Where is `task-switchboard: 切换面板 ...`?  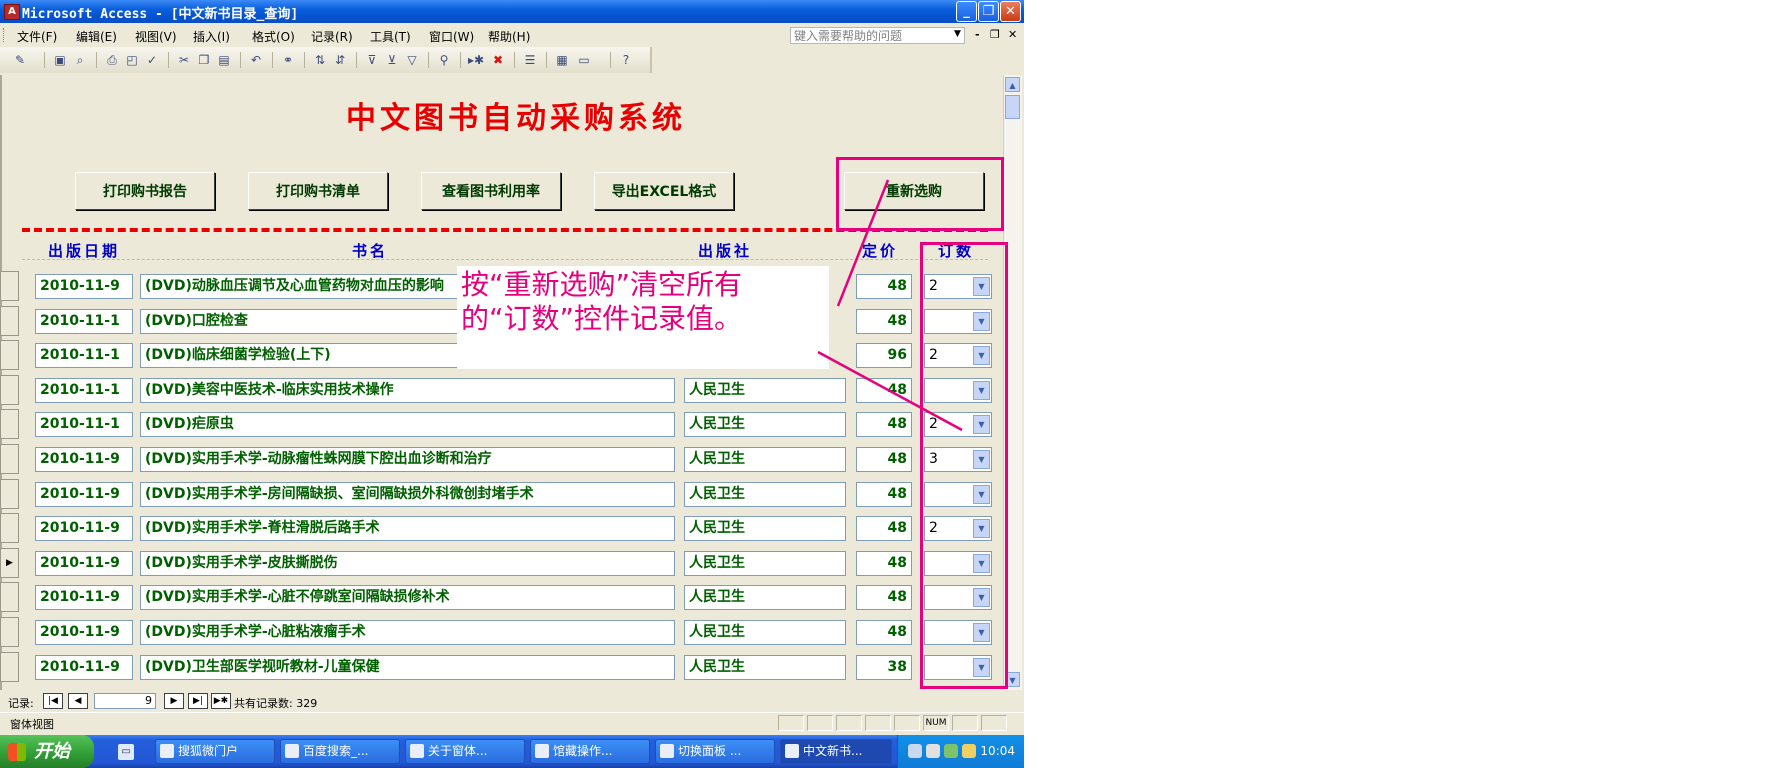 task-switchboard: 切换面板 ... is located at coordinates (715, 751).